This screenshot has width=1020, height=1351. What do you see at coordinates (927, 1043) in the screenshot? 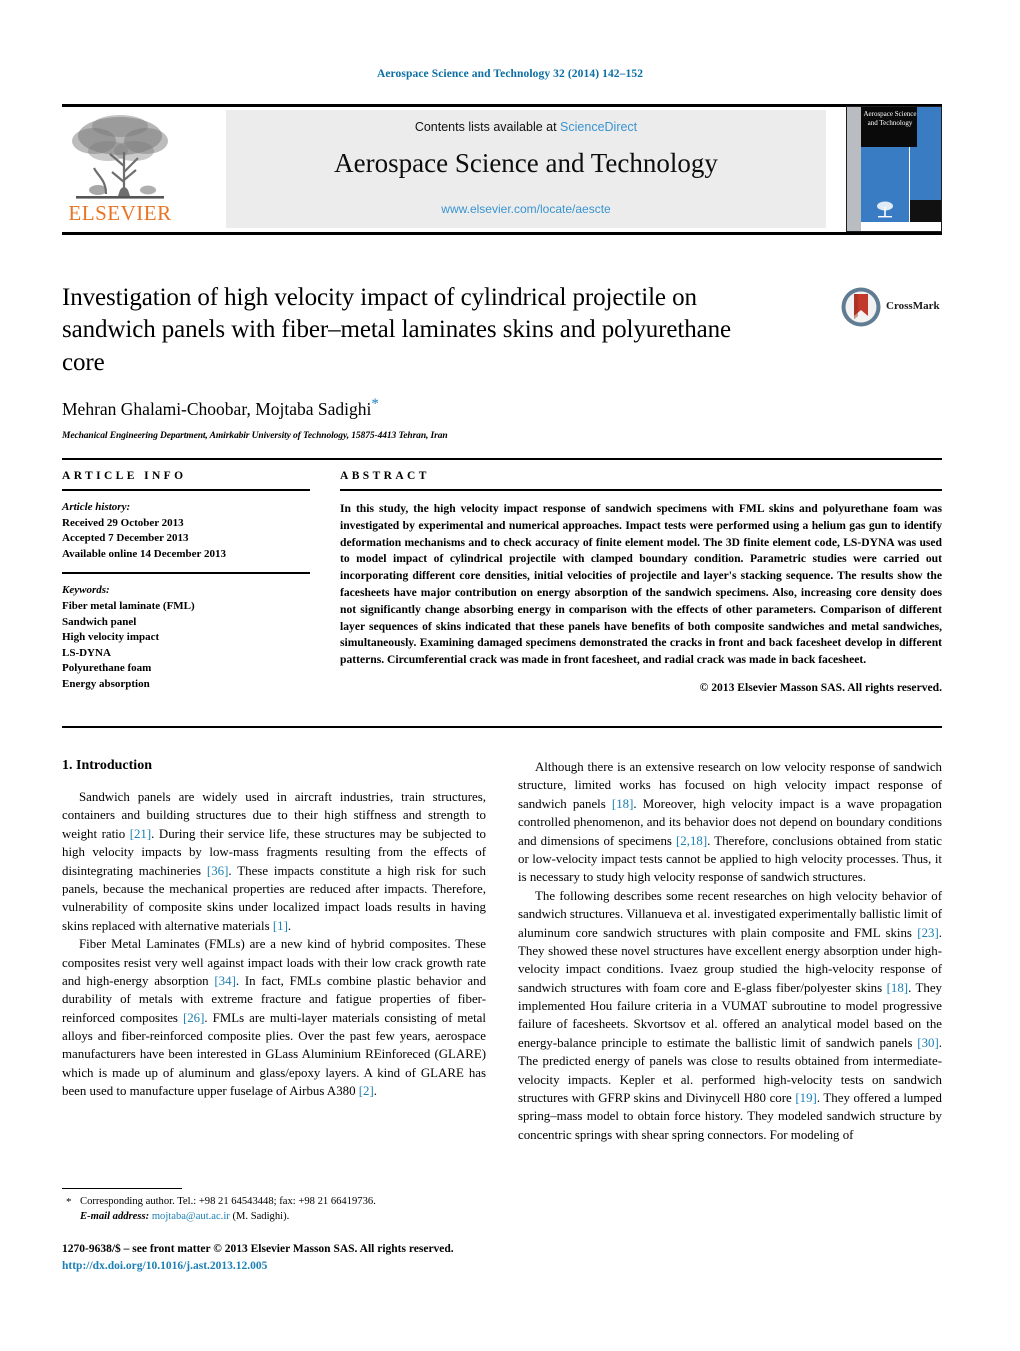
I see `citation-ref: [30]` at bounding box center [927, 1043].